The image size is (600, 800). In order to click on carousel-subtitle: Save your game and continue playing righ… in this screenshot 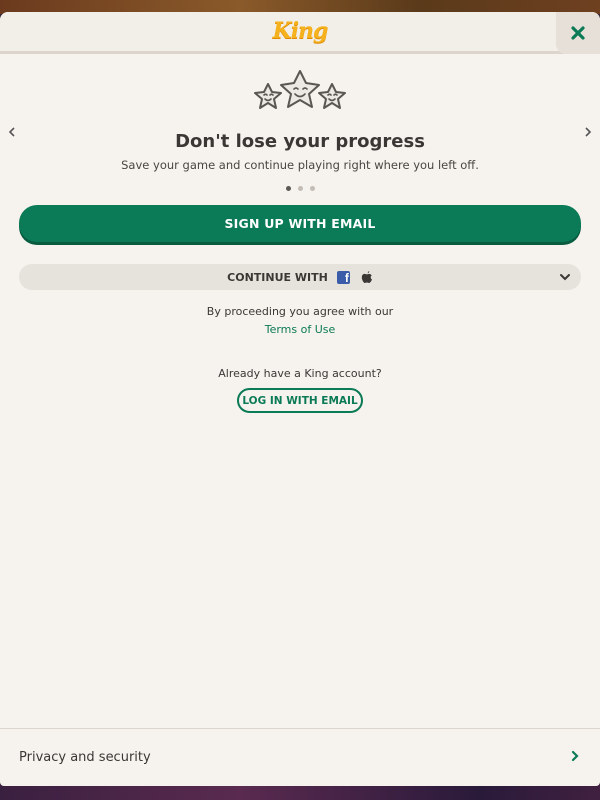, I will do `click(300, 165)`.